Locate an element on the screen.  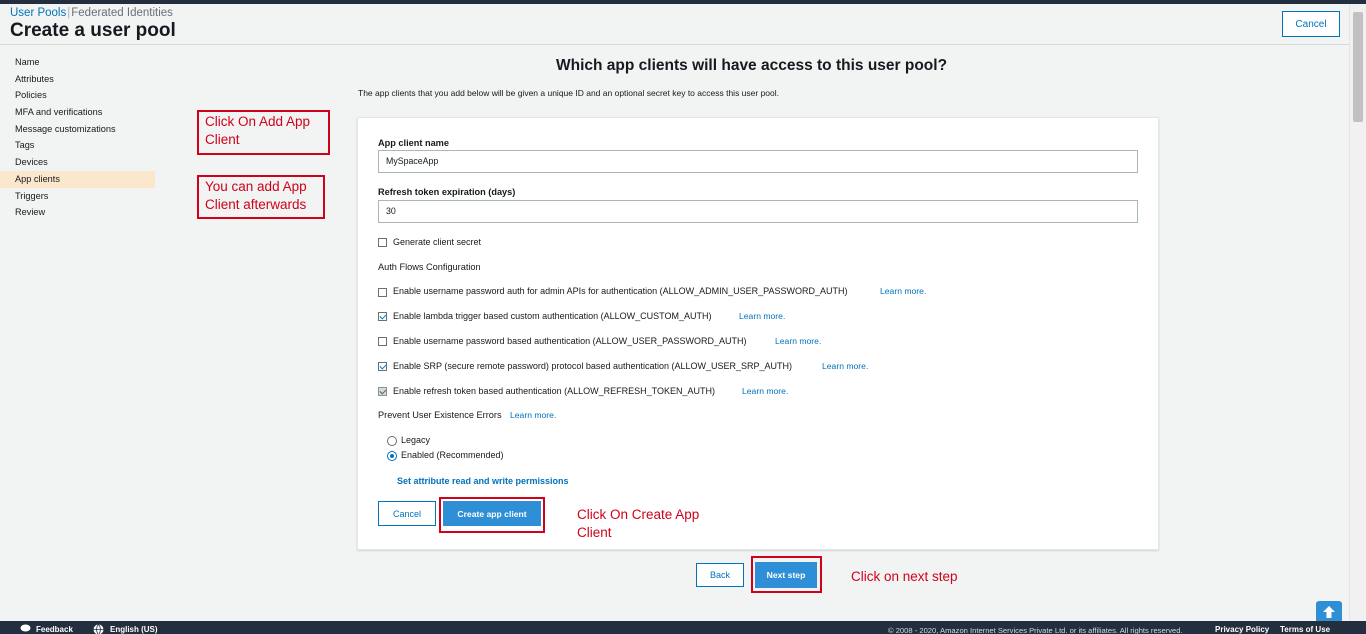
generate-secret-label: Generate client secret is located at coordinates (437, 242).